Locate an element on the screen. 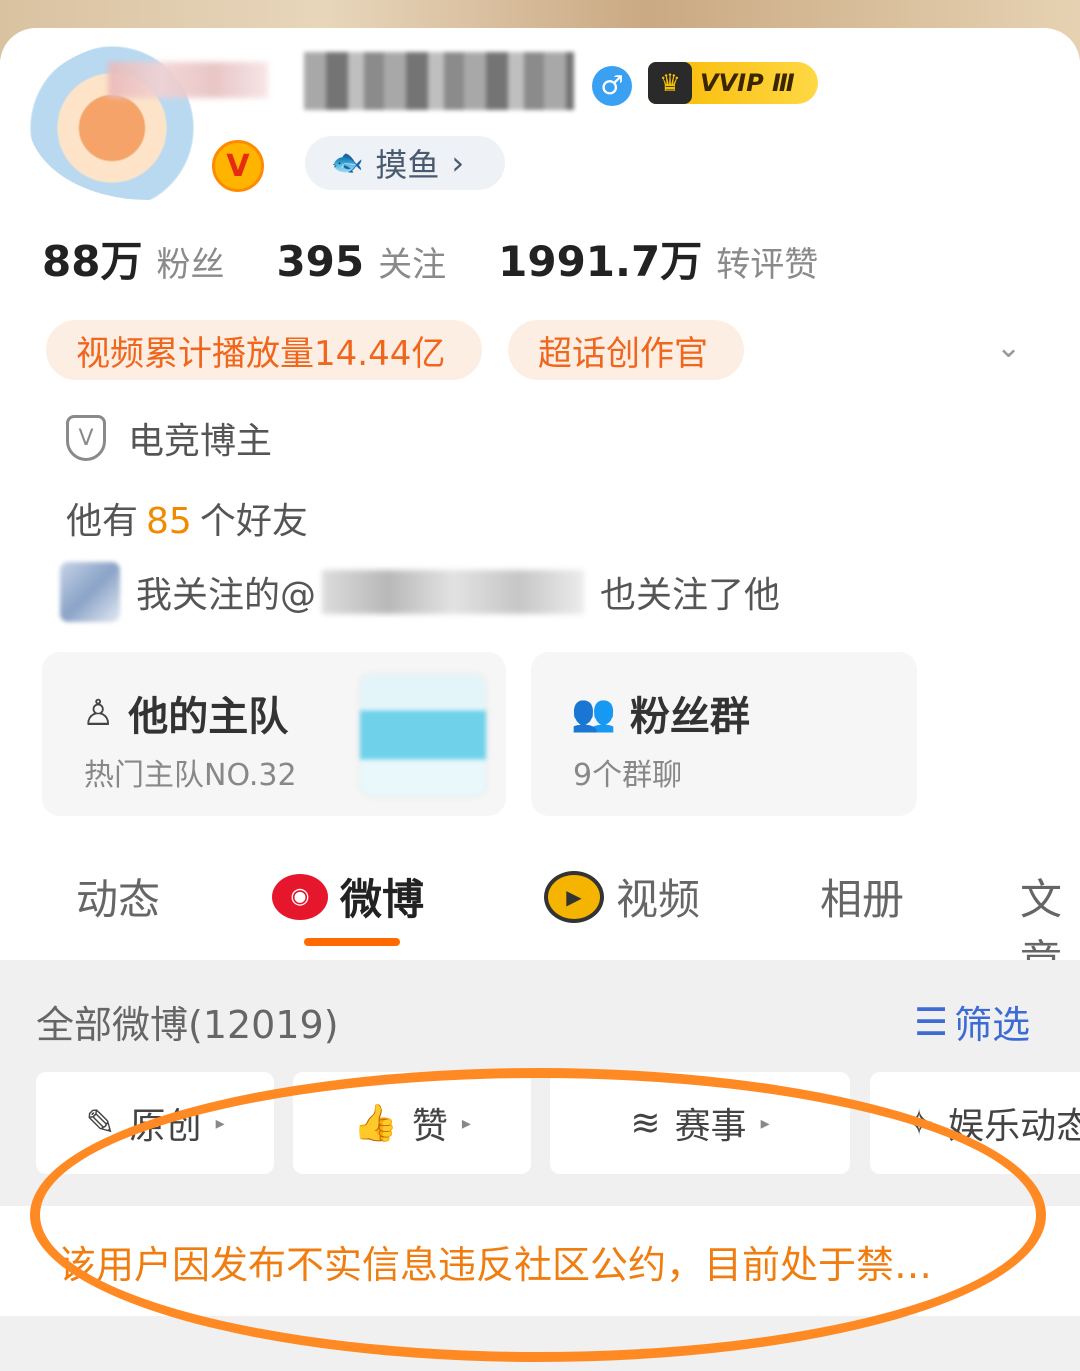 This screenshot has width=1080, height=1371. followers-label: 粉丝 is located at coordinates (190, 261).